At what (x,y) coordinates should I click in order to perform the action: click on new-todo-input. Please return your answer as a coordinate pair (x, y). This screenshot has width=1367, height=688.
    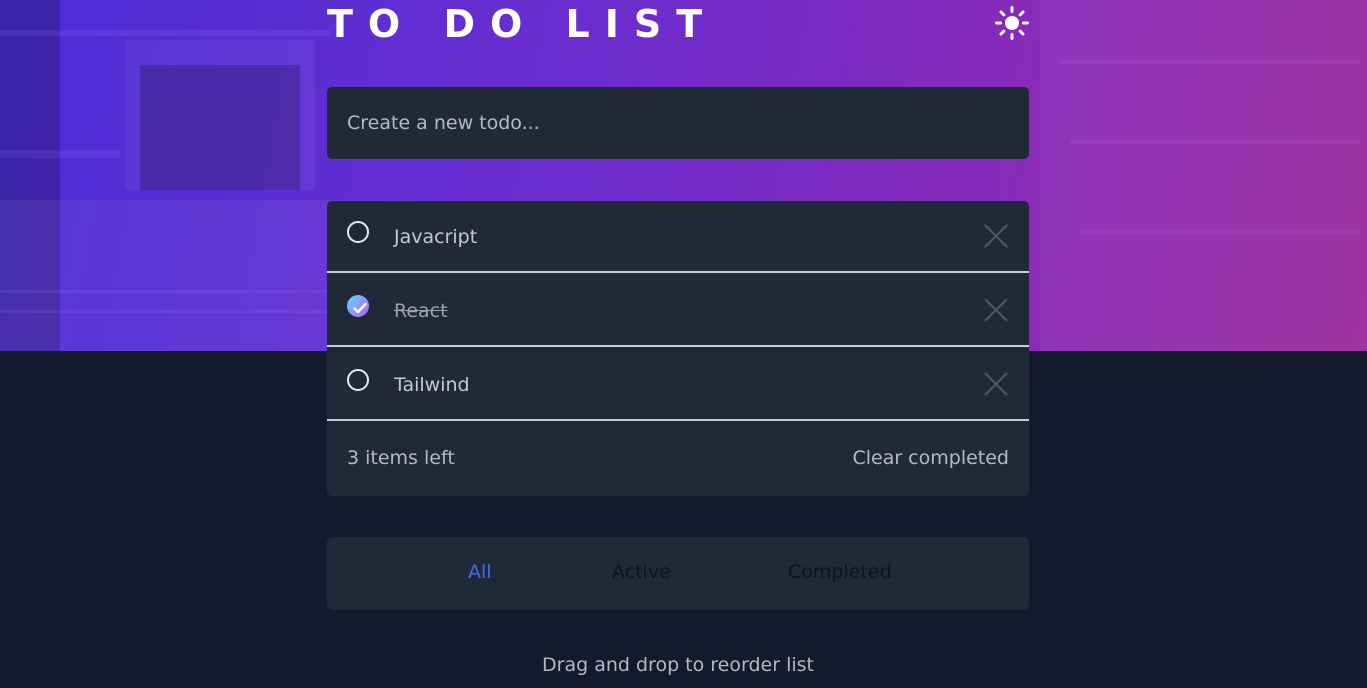
    Looking at the image, I should click on (678, 123).